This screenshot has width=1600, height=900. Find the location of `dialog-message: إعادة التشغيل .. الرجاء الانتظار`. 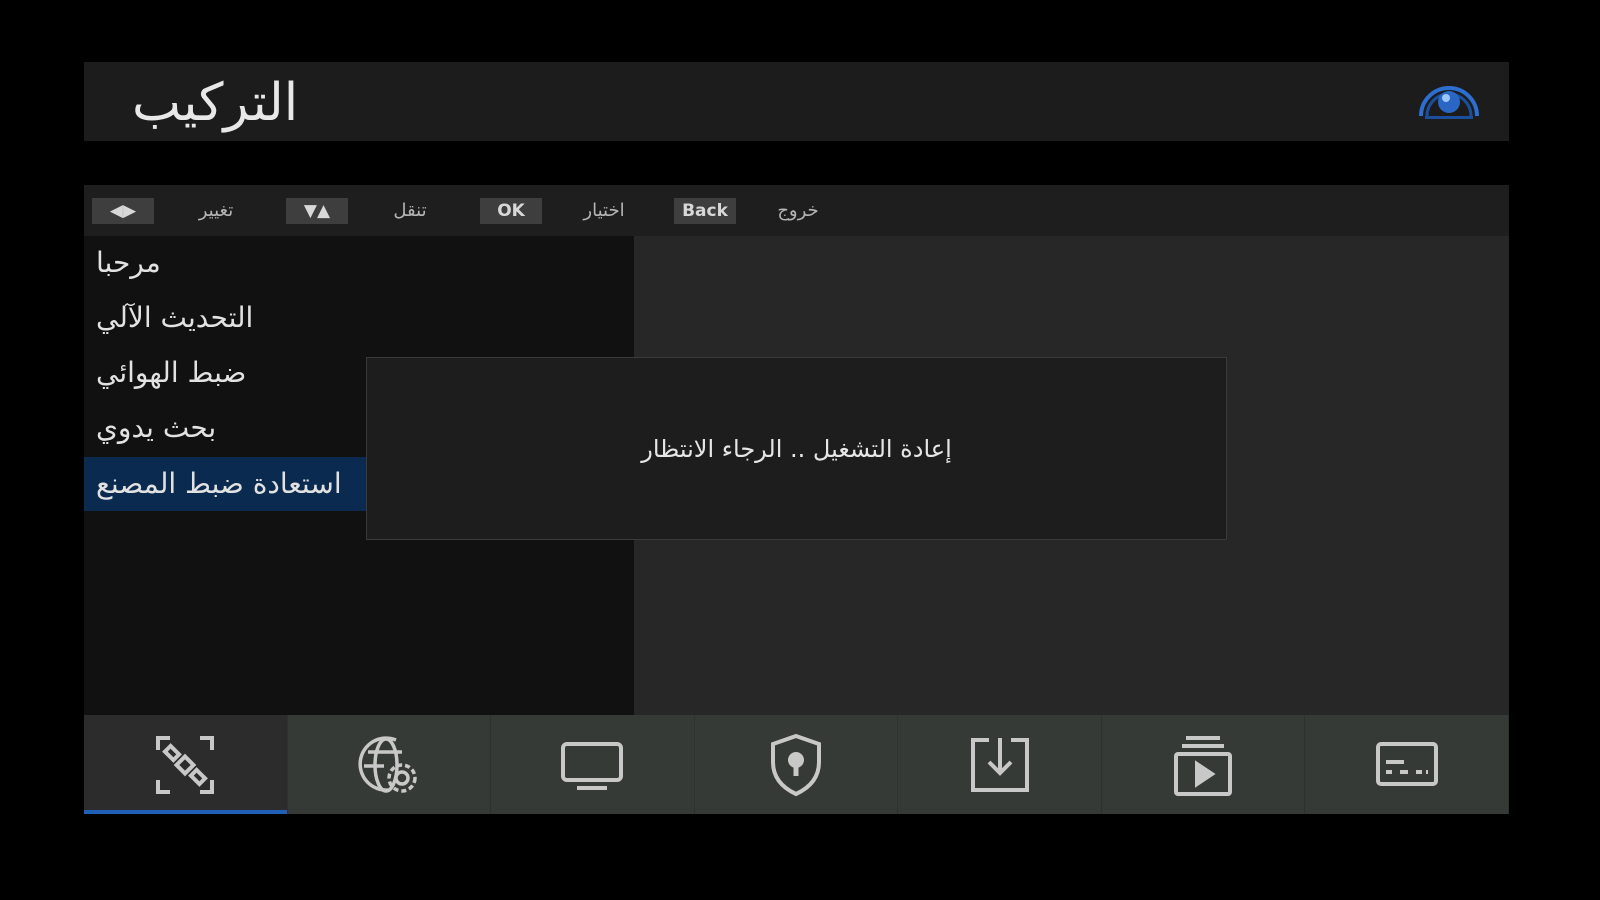

dialog-message: إعادة التشغيل .. الرجاء الانتظار is located at coordinates (796, 448).